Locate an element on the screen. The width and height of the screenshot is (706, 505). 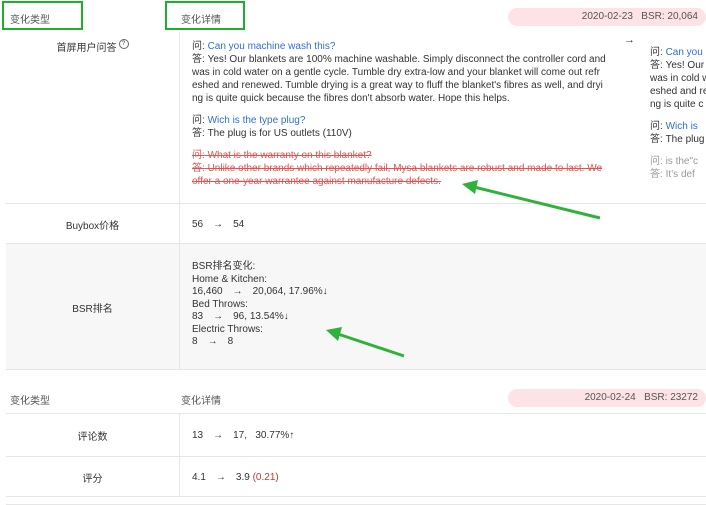
bsr-value: 23272 is located at coordinates (684, 397).